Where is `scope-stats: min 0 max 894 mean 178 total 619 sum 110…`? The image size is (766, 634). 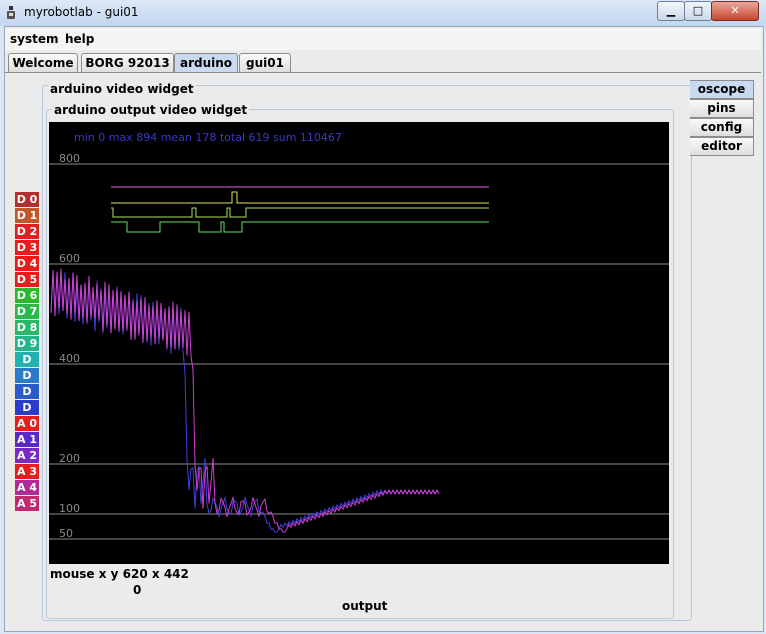 scope-stats: min 0 max 894 mean 178 total 619 sum 110… is located at coordinates (208, 137).